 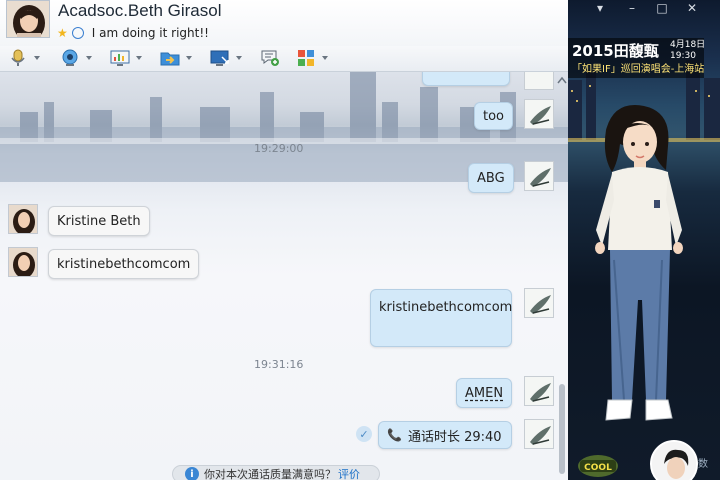 I want to click on send-file-button, so click(x=176, y=58).